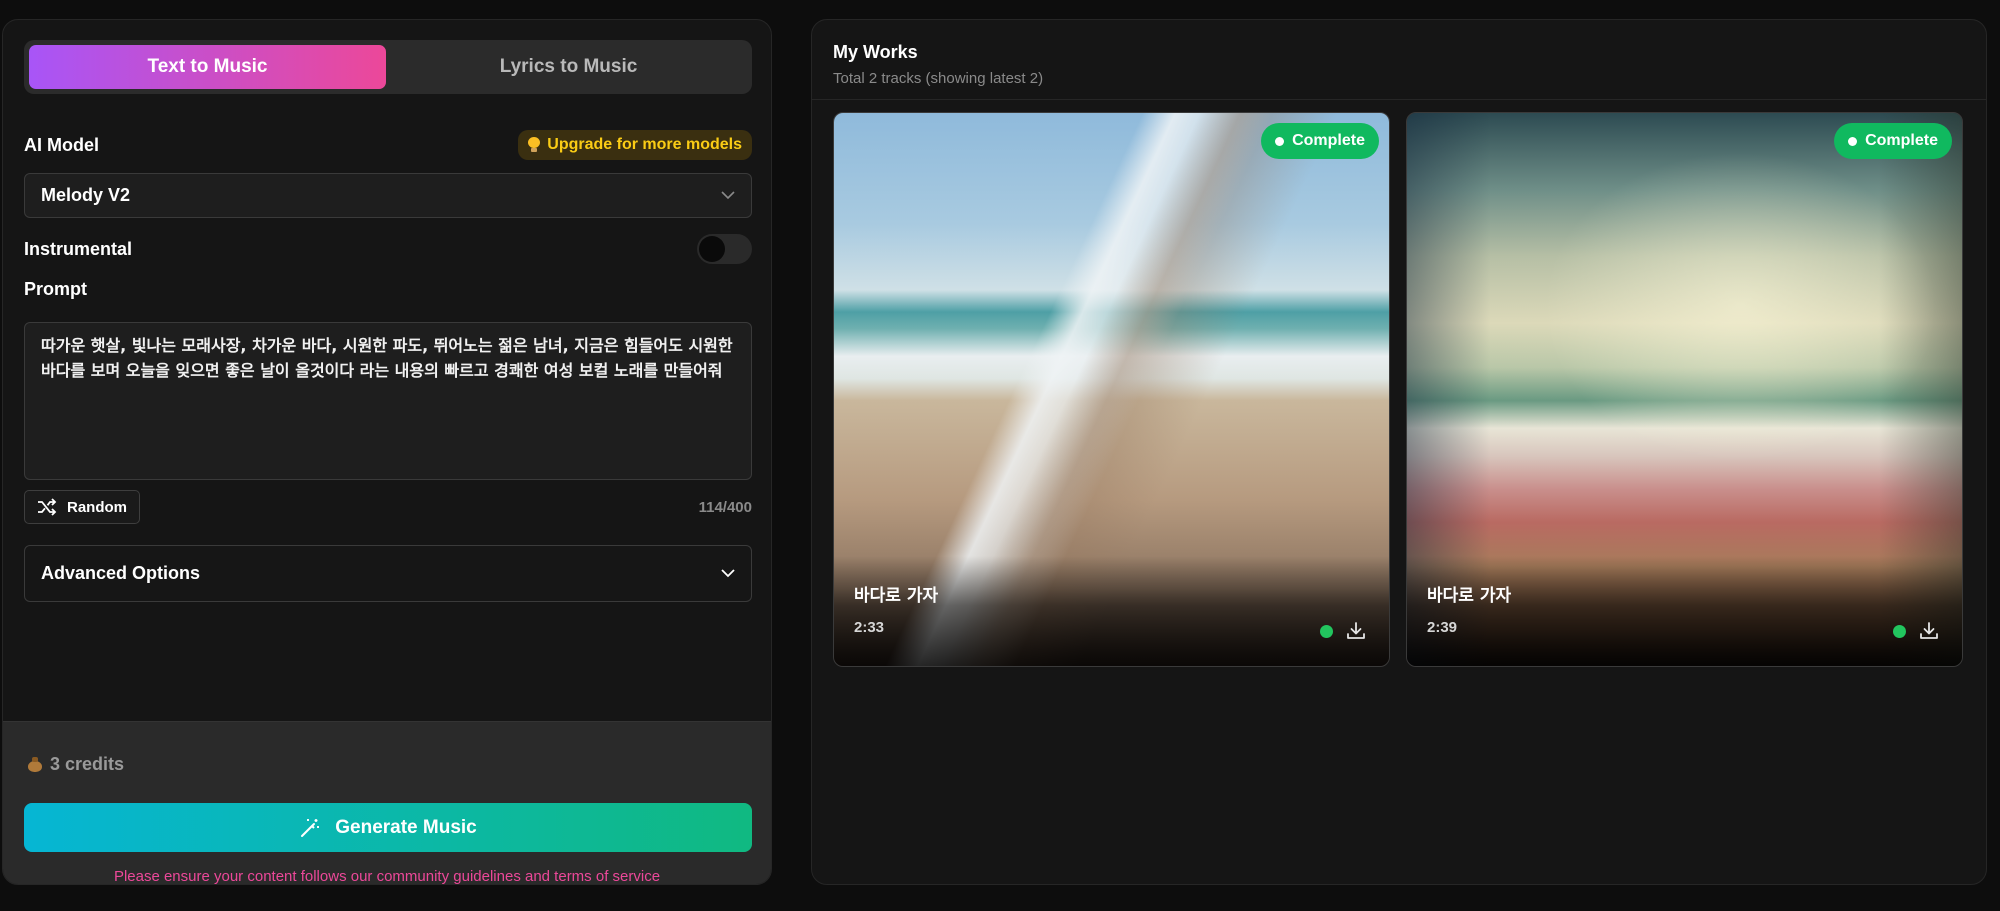  I want to click on mode-tabs: Text to Music Lyrics to Music, so click(388, 67).